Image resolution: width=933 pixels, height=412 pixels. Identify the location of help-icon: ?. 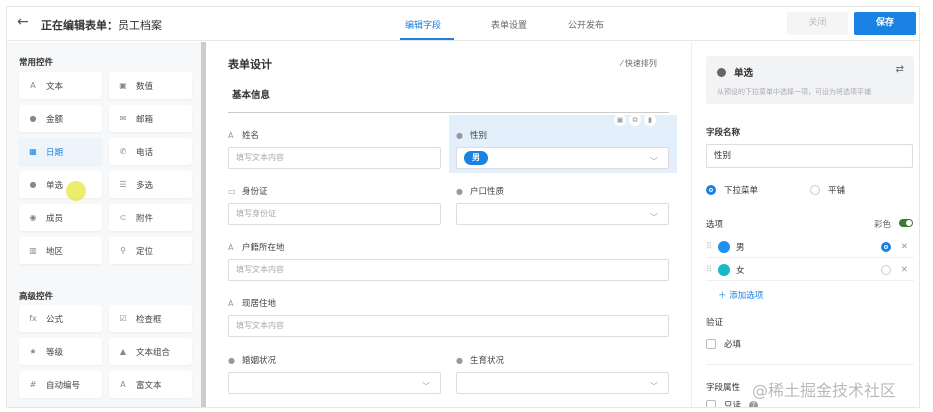
(754, 403).